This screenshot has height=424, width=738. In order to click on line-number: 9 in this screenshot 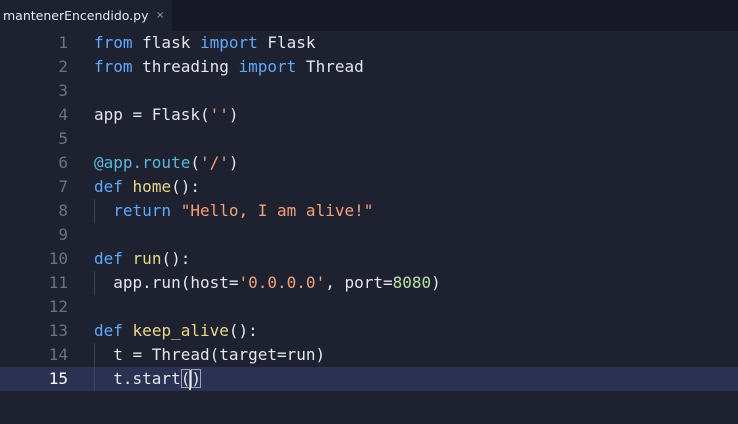, I will do `click(63, 234)`.